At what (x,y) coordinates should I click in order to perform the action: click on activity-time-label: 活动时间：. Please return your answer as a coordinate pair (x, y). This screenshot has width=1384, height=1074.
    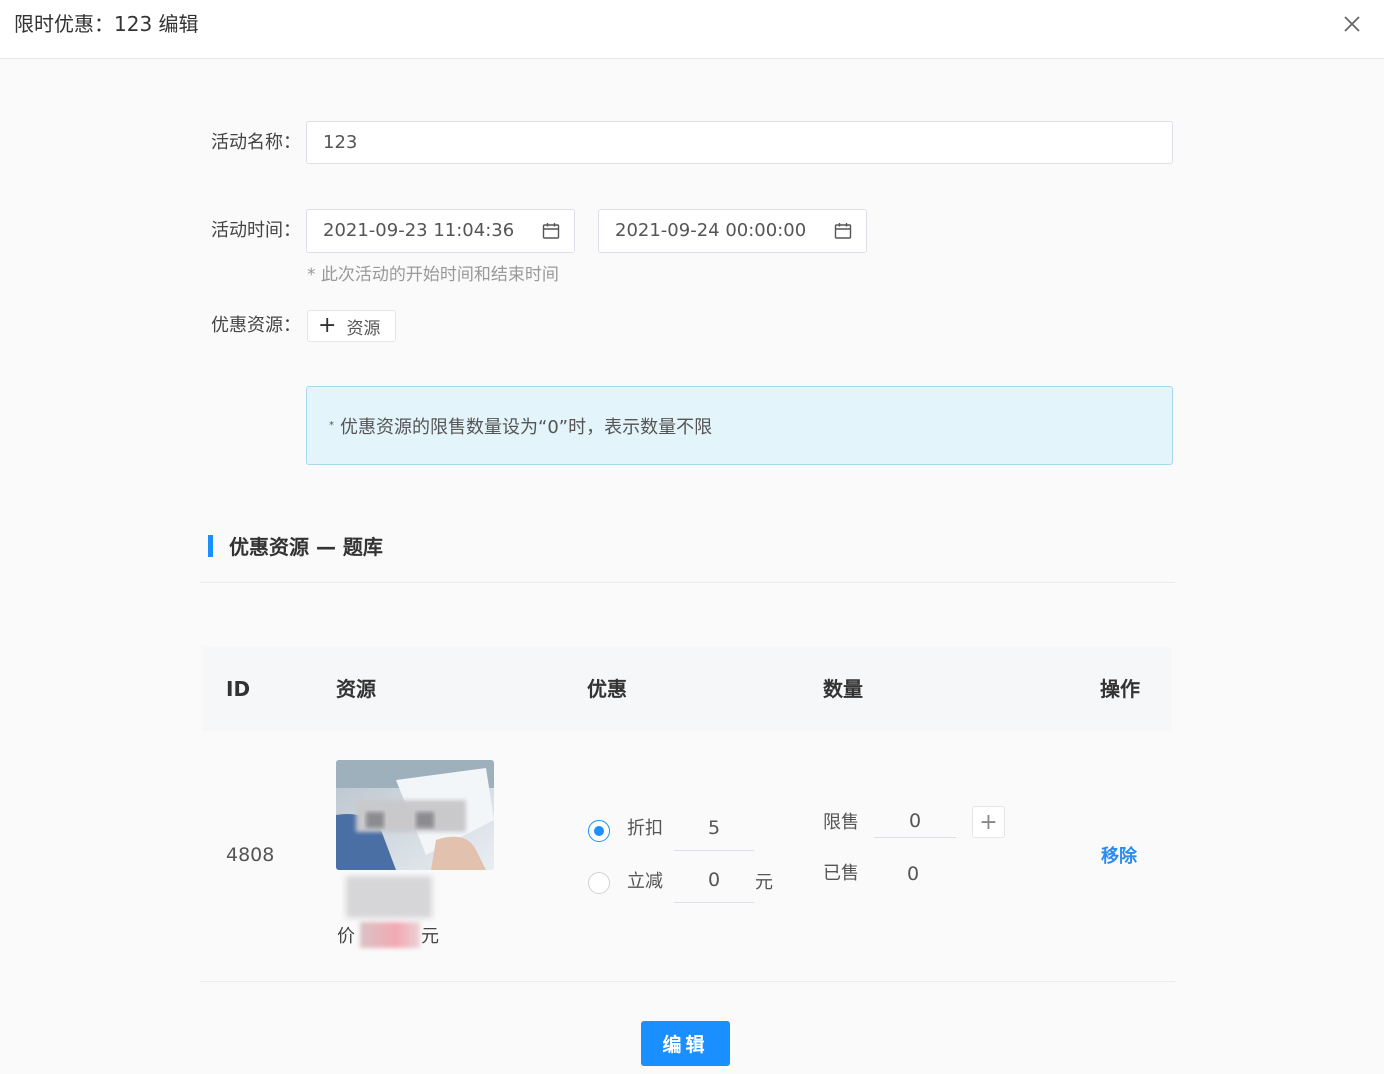
    Looking at the image, I should click on (256, 230).